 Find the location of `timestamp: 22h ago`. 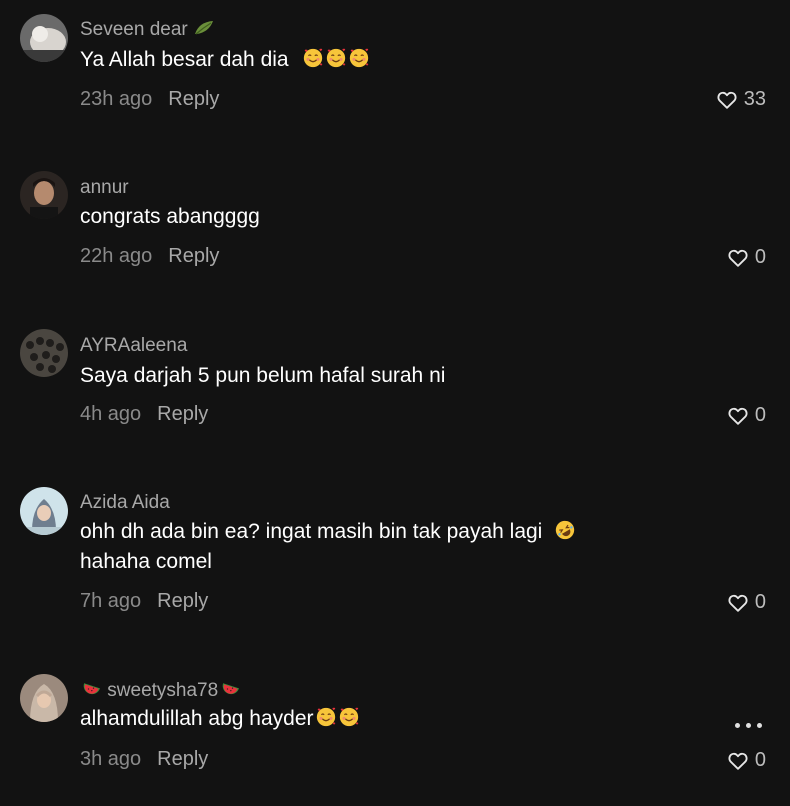

timestamp: 22h ago is located at coordinates (116, 256).